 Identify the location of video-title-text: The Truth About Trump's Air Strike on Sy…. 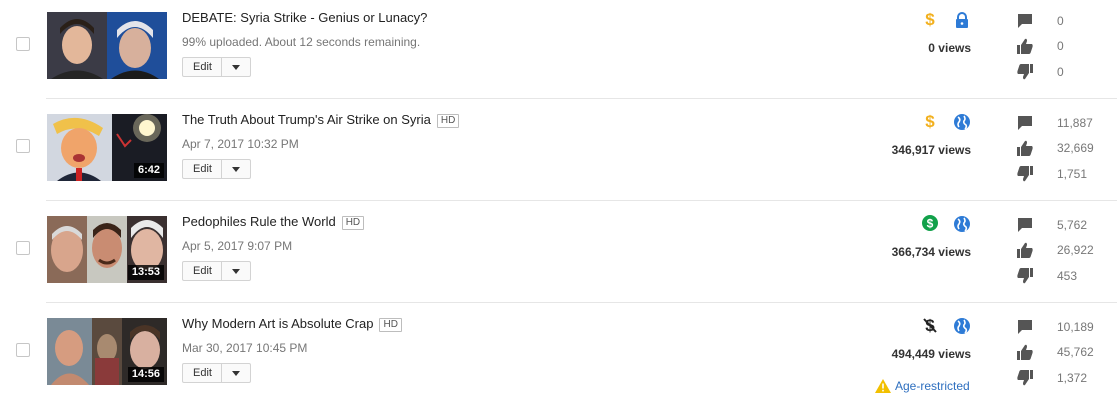
(306, 119).